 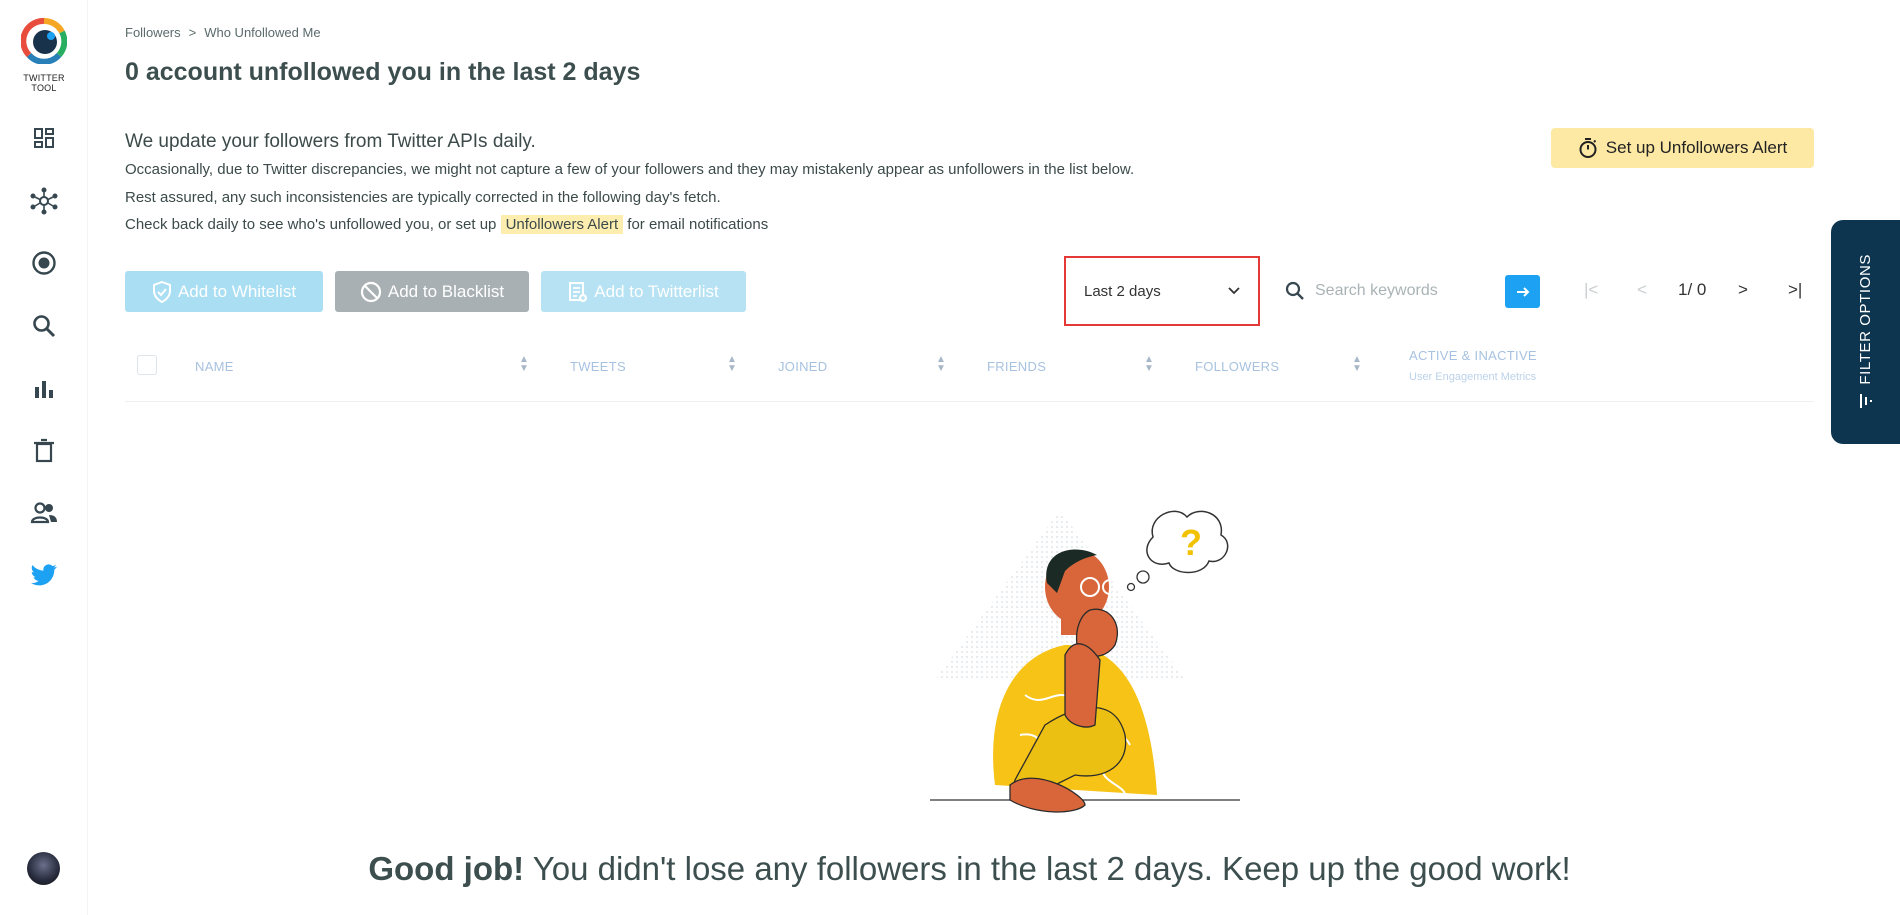 What do you see at coordinates (698, 224) in the screenshot?
I see `info-line-3-suffix: for email notifications` at bounding box center [698, 224].